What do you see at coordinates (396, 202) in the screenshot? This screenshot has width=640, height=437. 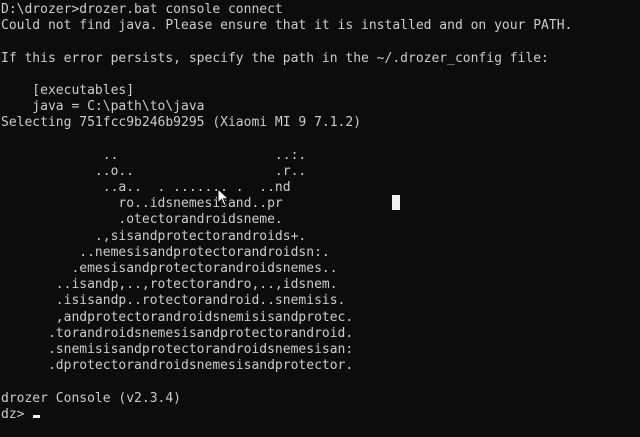 I see `block-cursor` at bounding box center [396, 202].